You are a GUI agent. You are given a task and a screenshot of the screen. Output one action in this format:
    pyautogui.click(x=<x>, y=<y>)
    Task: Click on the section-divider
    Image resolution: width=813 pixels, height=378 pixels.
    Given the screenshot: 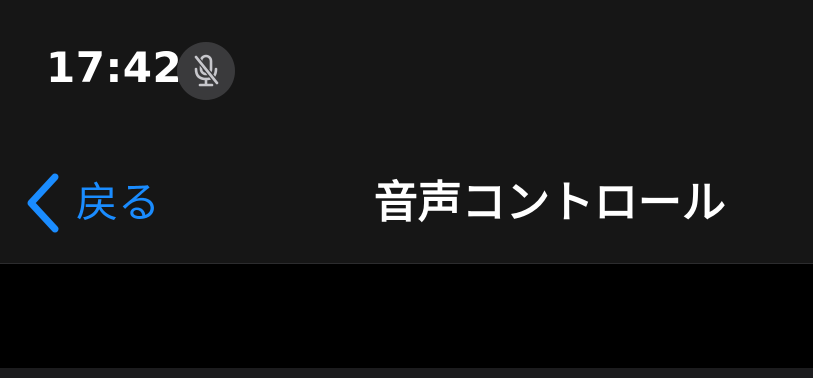 What is the action you would take?
    pyautogui.click(x=406, y=373)
    